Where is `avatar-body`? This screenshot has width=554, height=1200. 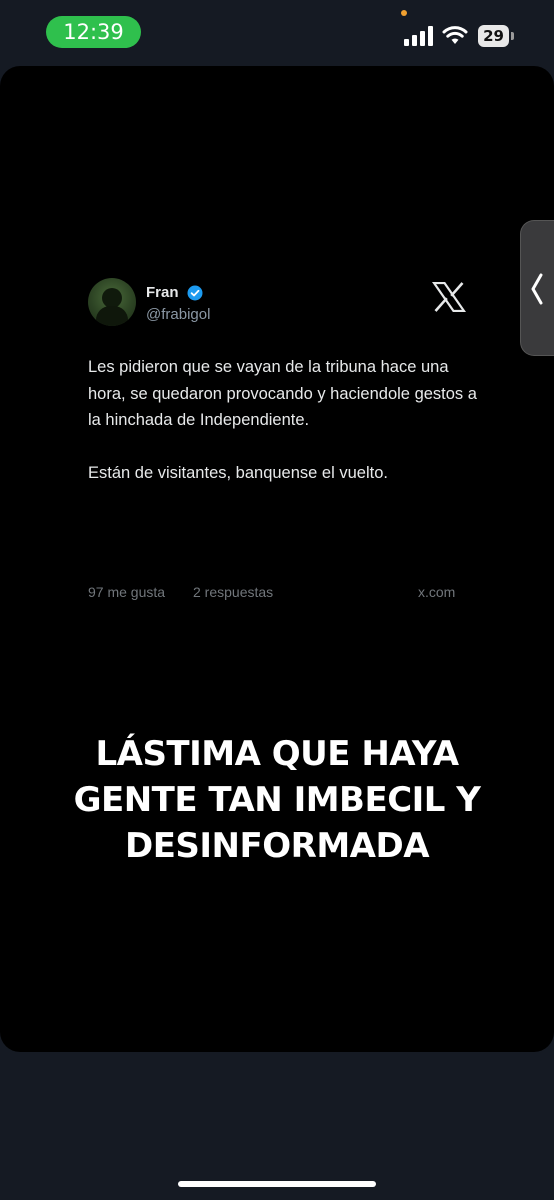 avatar-body is located at coordinates (112, 316).